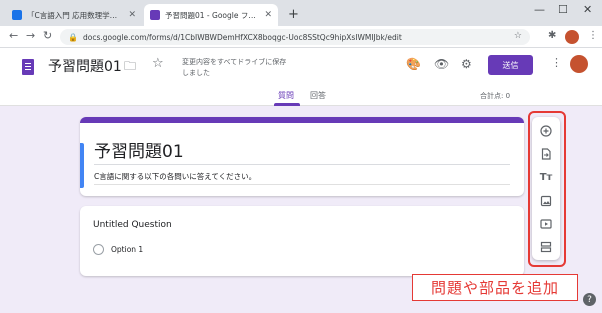 Image resolution: width=602 pixels, height=313 pixels. I want to click on help-icon: ?, so click(589, 299).